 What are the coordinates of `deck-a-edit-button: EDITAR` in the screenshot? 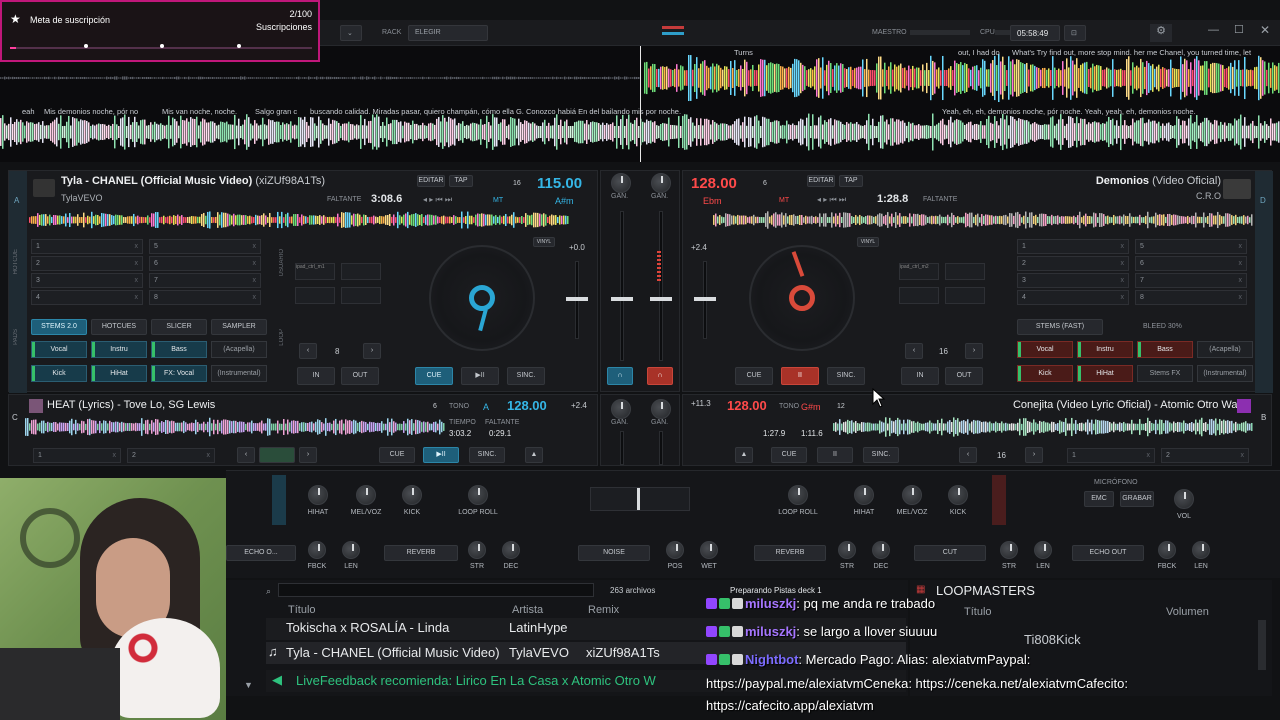 It's located at (431, 181).